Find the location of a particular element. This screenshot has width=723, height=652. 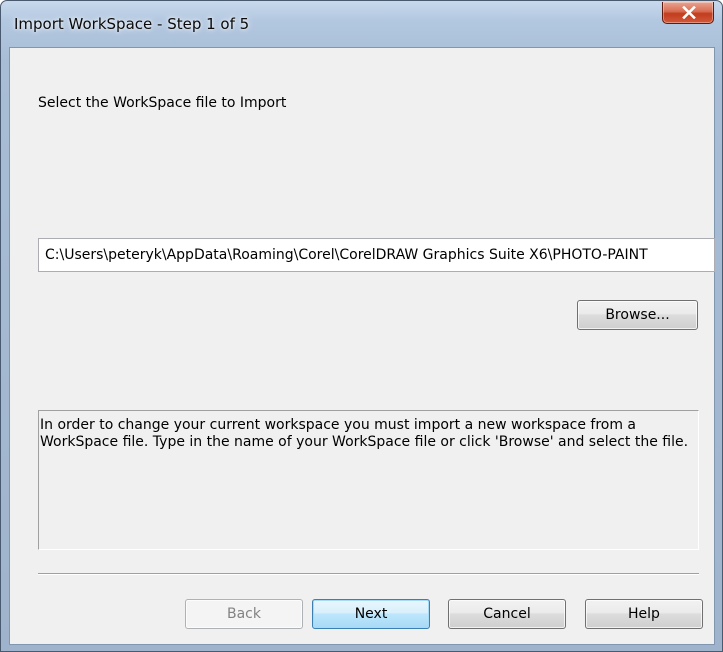

back-button: Back is located at coordinates (244, 614).